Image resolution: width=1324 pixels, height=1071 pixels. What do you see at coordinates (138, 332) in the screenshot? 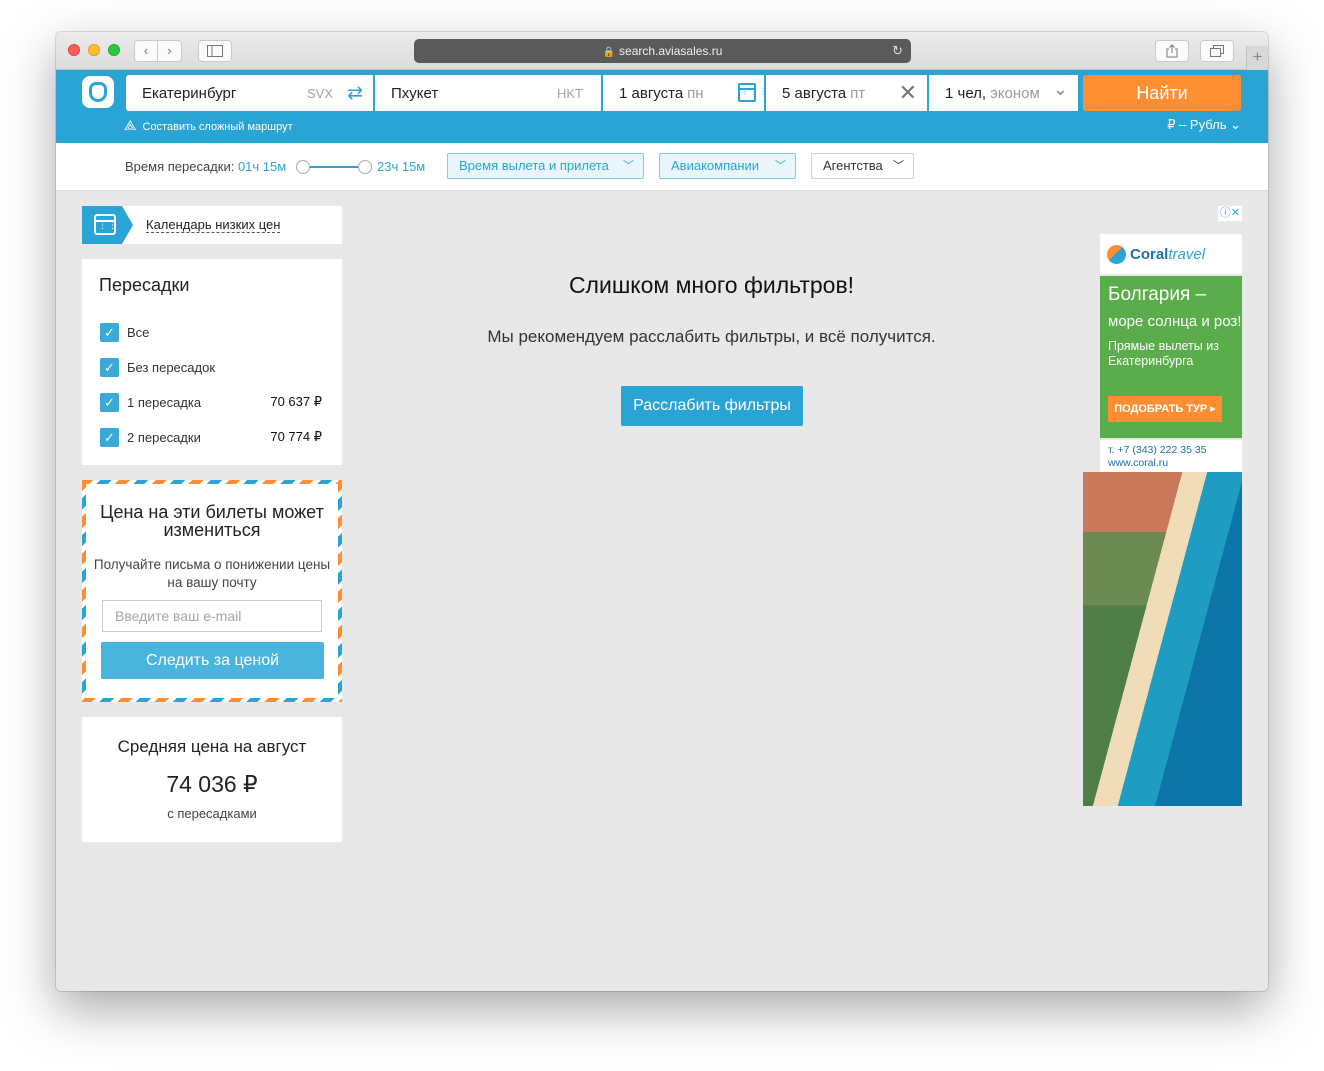
I see `stop-label: Все` at bounding box center [138, 332].